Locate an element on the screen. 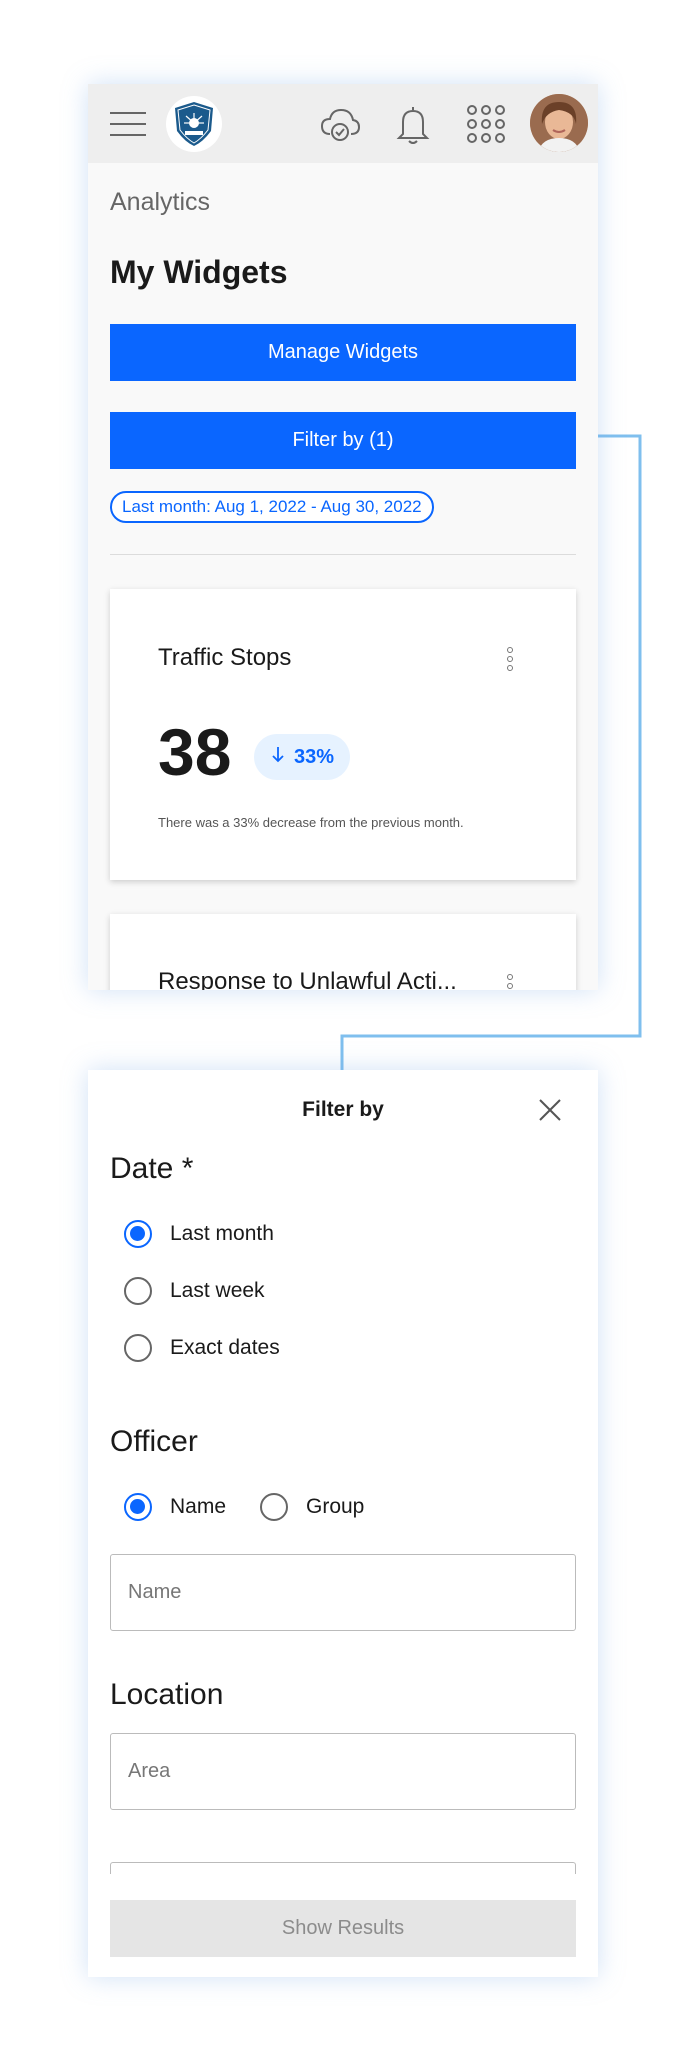  radio-officer-group: Group is located at coordinates (312, 1507).